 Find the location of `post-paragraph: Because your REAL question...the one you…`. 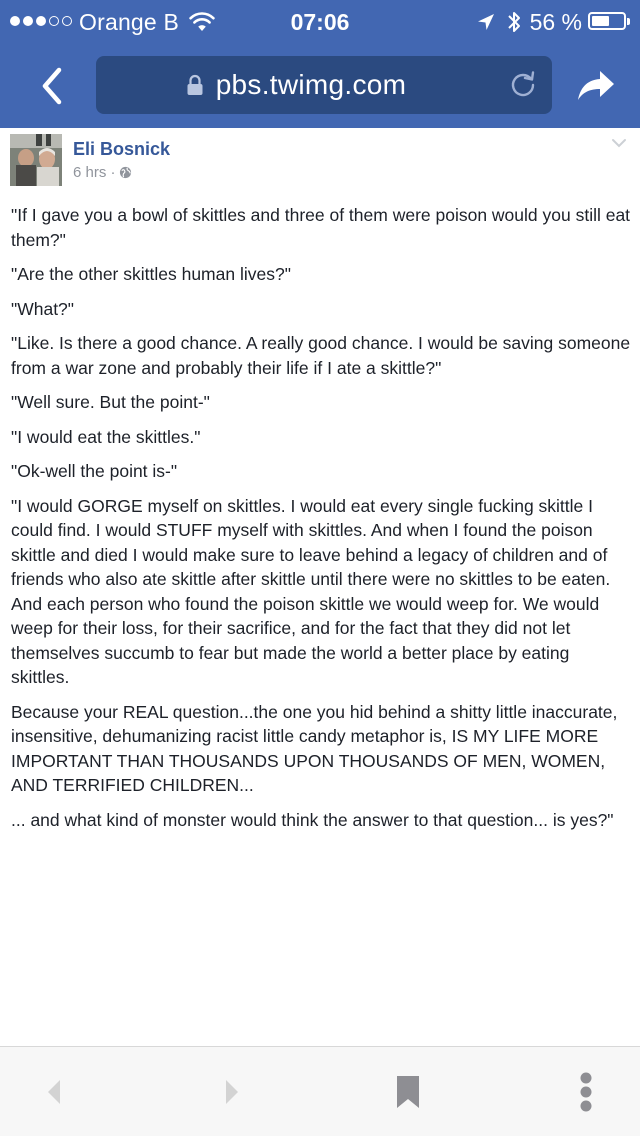

post-paragraph: Because your REAL question...the one you… is located at coordinates (314, 748).